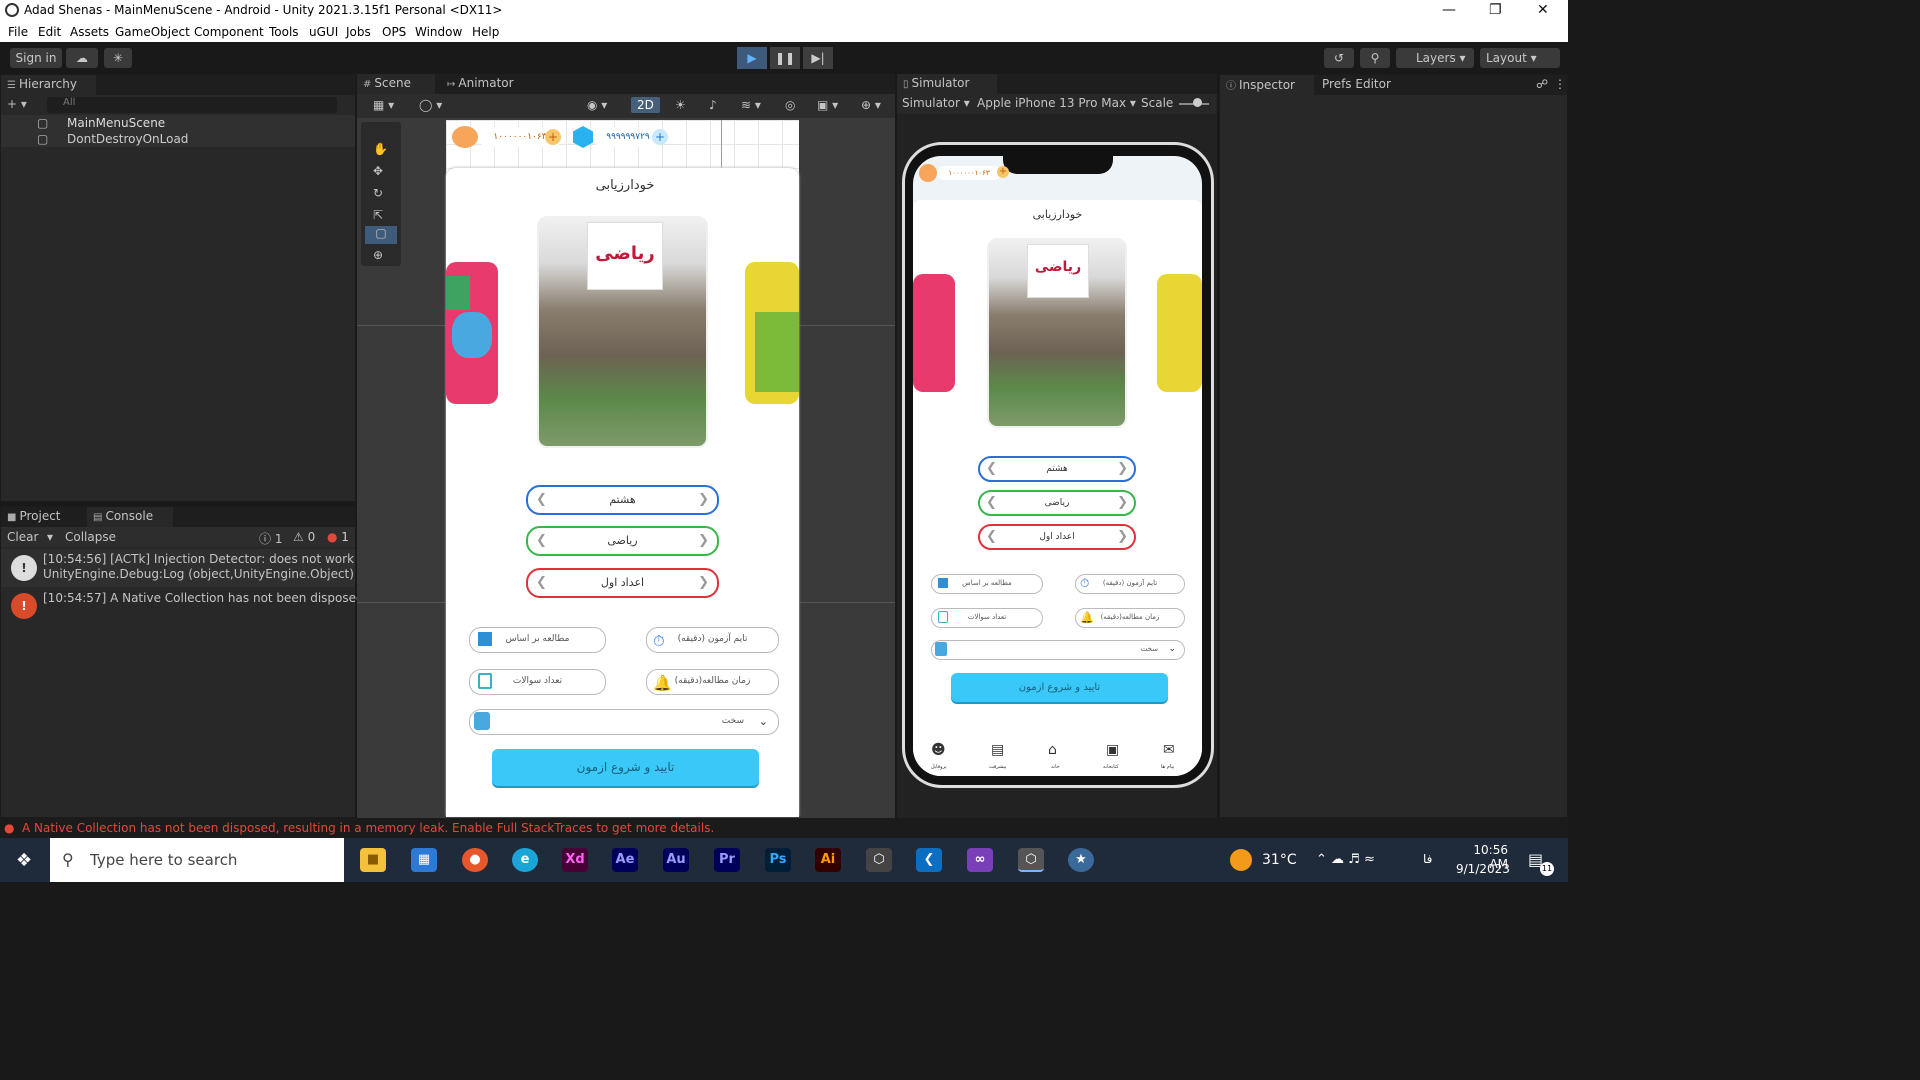 This screenshot has width=1920, height=1080. Describe the element at coordinates (48, 85) in the screenshot. I see `tab-hierarchy: ☰ Hierarchy` at that location.